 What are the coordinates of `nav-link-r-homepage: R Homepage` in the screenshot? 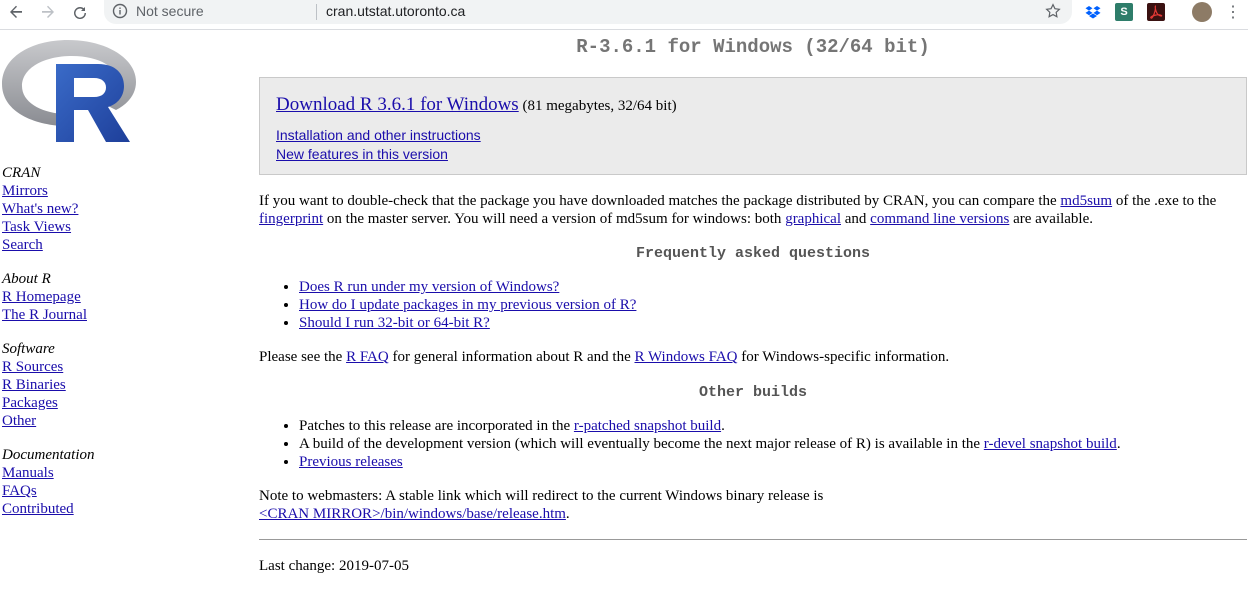 It's located at (48, 297).